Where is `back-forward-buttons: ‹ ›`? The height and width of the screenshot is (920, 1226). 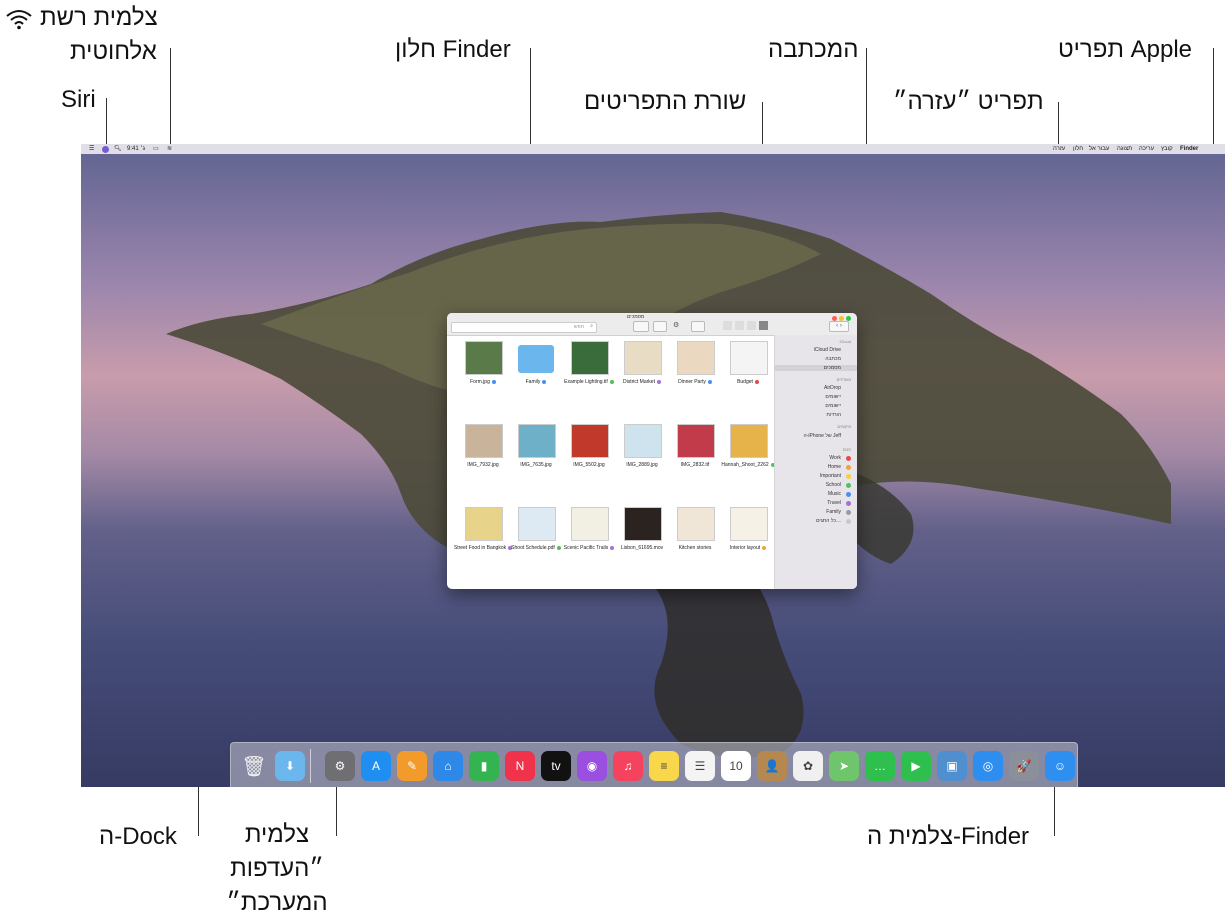 back-forward-buttons: ‹ › is located at coordinates (839, 326).